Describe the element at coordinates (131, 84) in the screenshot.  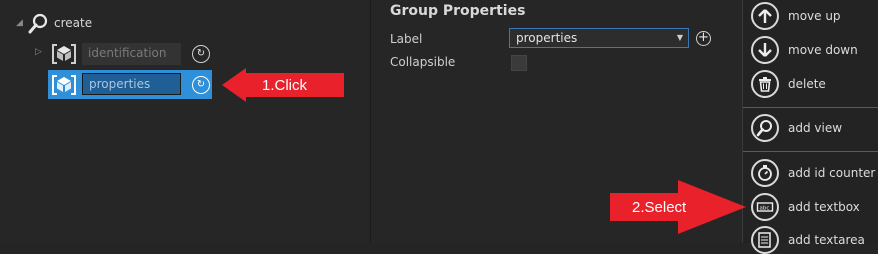
I see `tree-node-properties: properties` at that location.